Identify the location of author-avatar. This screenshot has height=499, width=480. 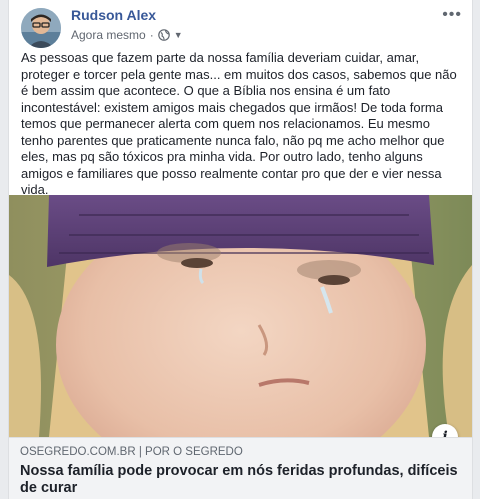
(41, 28).